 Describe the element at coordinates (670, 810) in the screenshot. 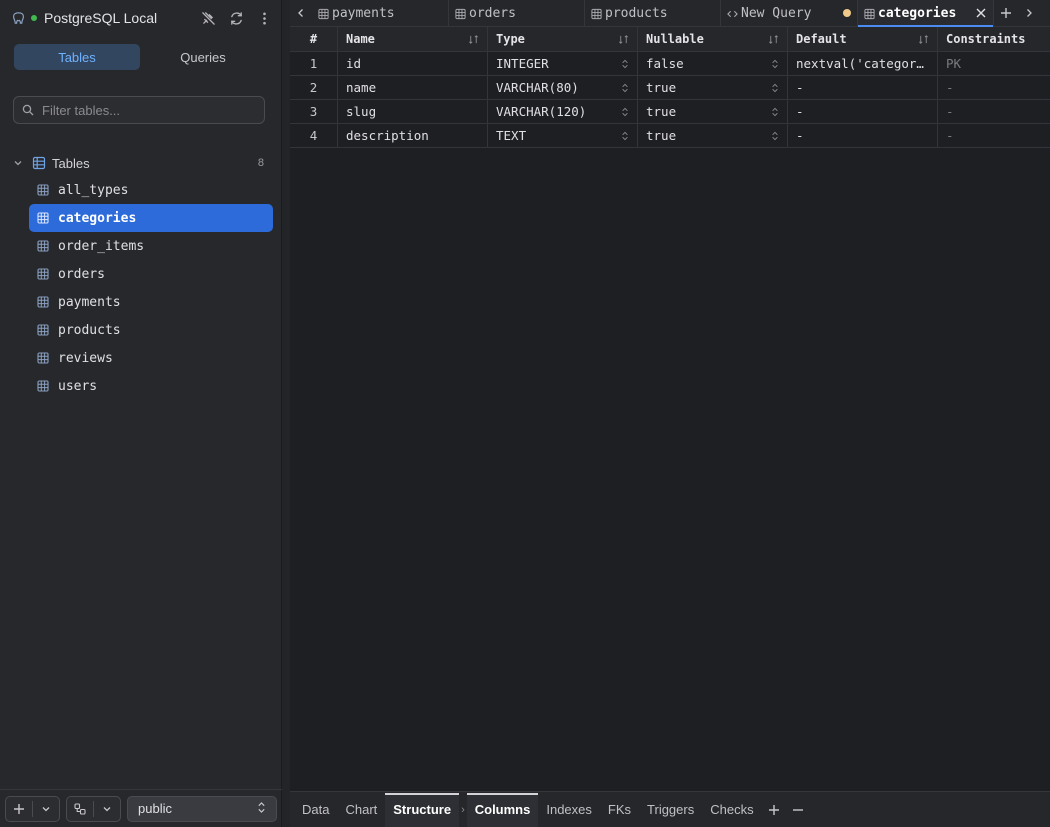

I see `bottom-tab-triggers: Triggers` at that location.